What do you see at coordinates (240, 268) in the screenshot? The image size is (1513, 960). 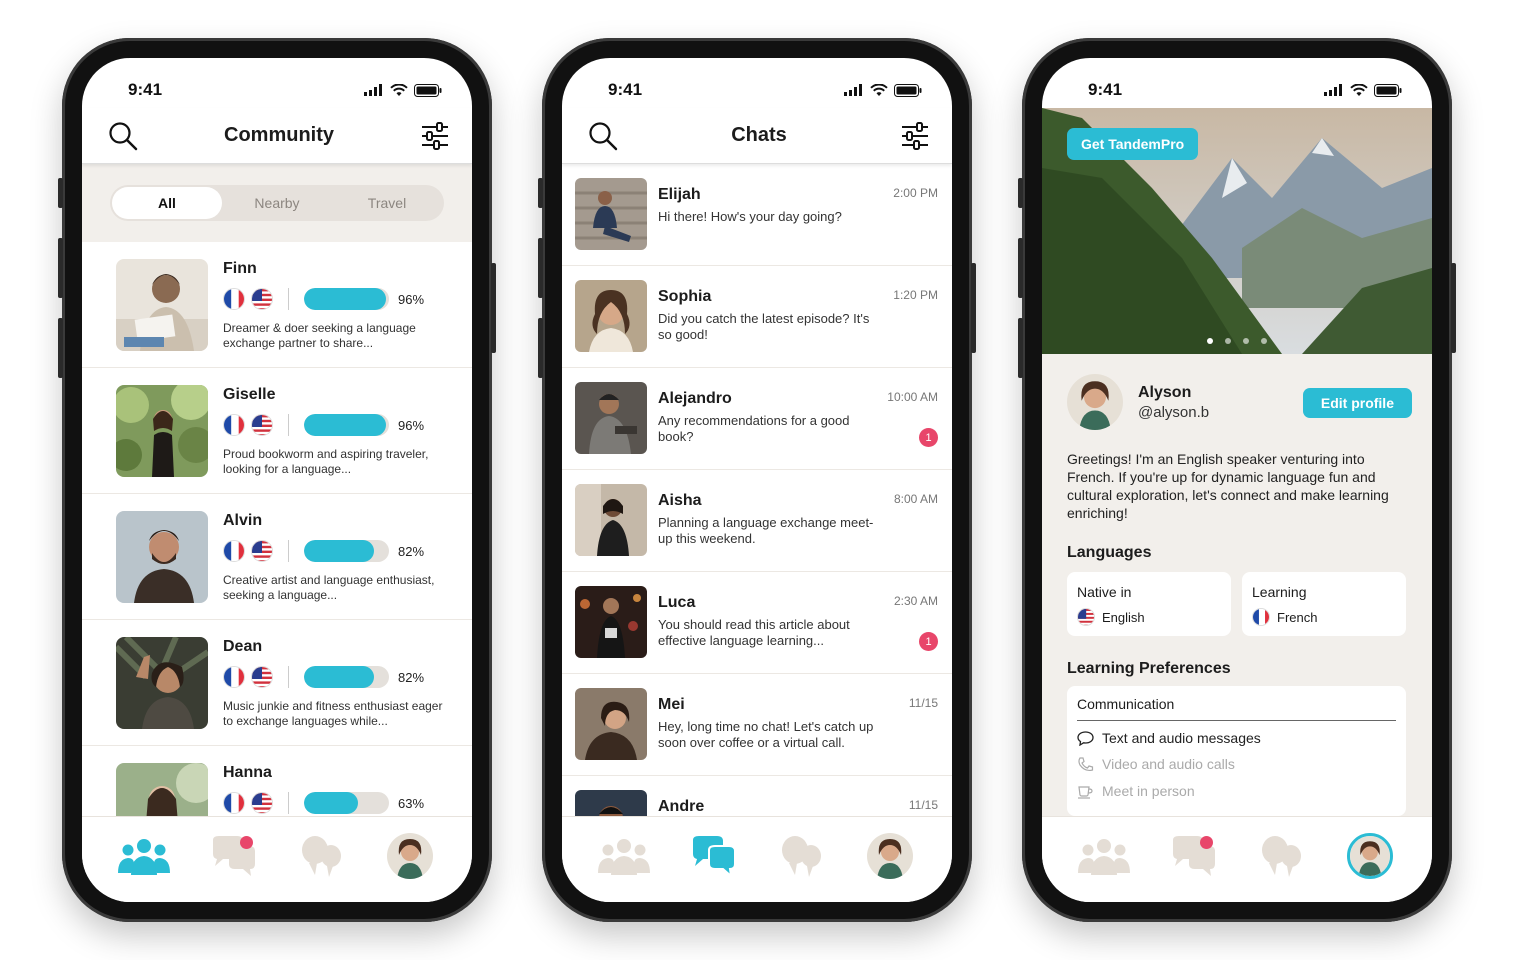 I see `member-name: Finn` at bounding box center [240, 268].